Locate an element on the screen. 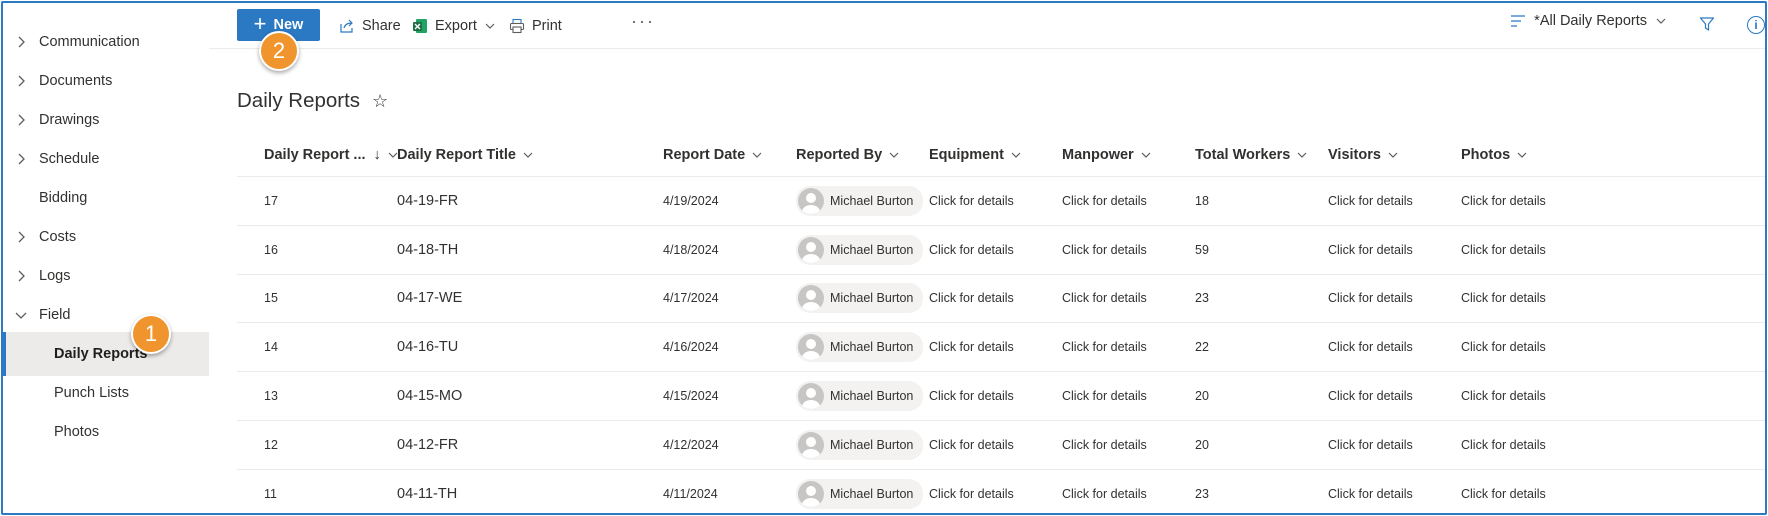  sidebar-item-communication: Communication is located at coordinates (106, 42).